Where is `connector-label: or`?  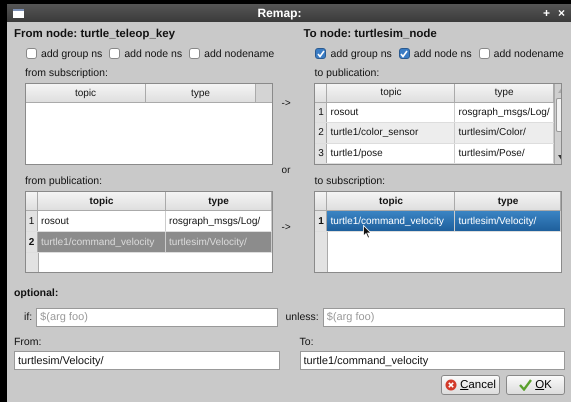
connector-label: or is located at coordinates (286, 170).